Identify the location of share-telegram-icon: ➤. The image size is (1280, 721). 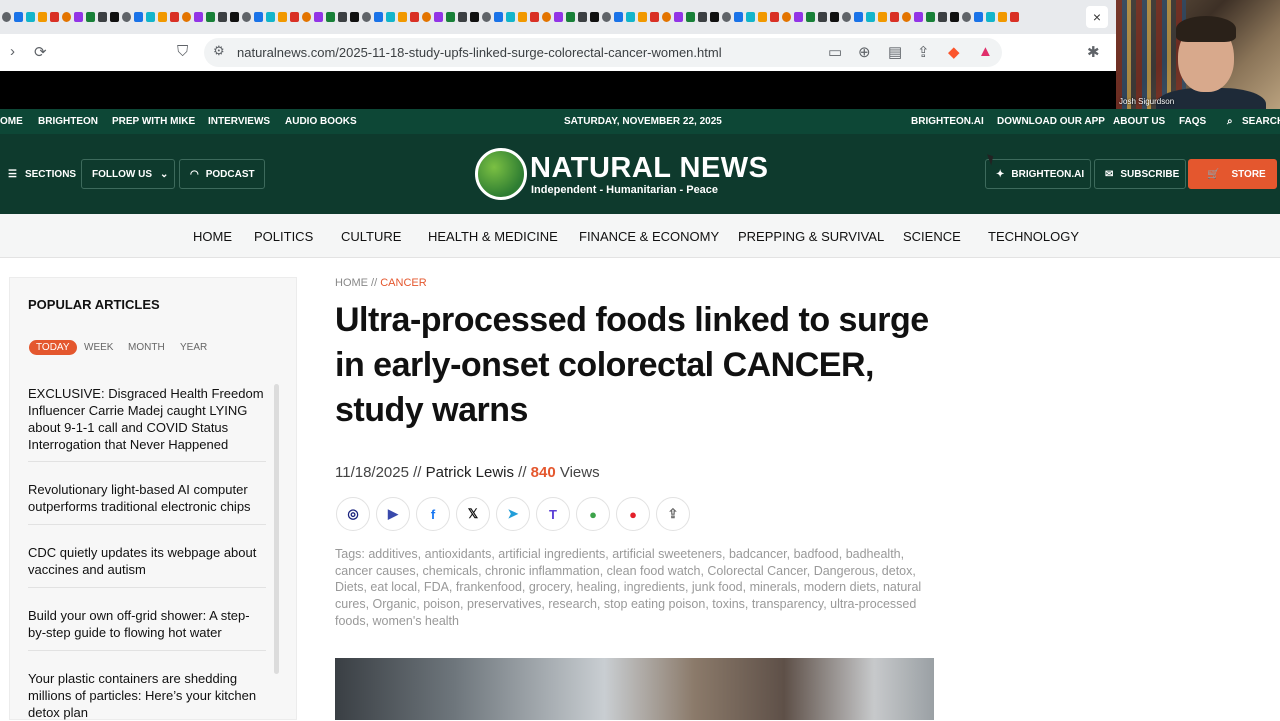
(513, 514).